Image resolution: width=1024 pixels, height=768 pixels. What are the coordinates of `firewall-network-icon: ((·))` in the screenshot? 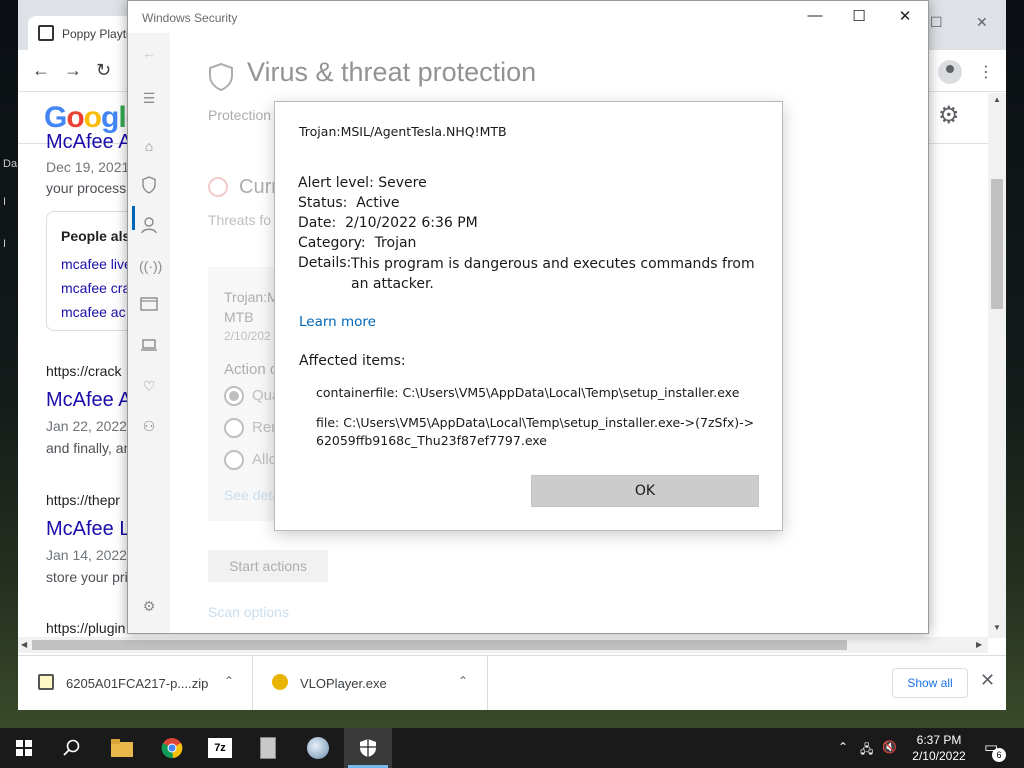 It's located at (150, 266).